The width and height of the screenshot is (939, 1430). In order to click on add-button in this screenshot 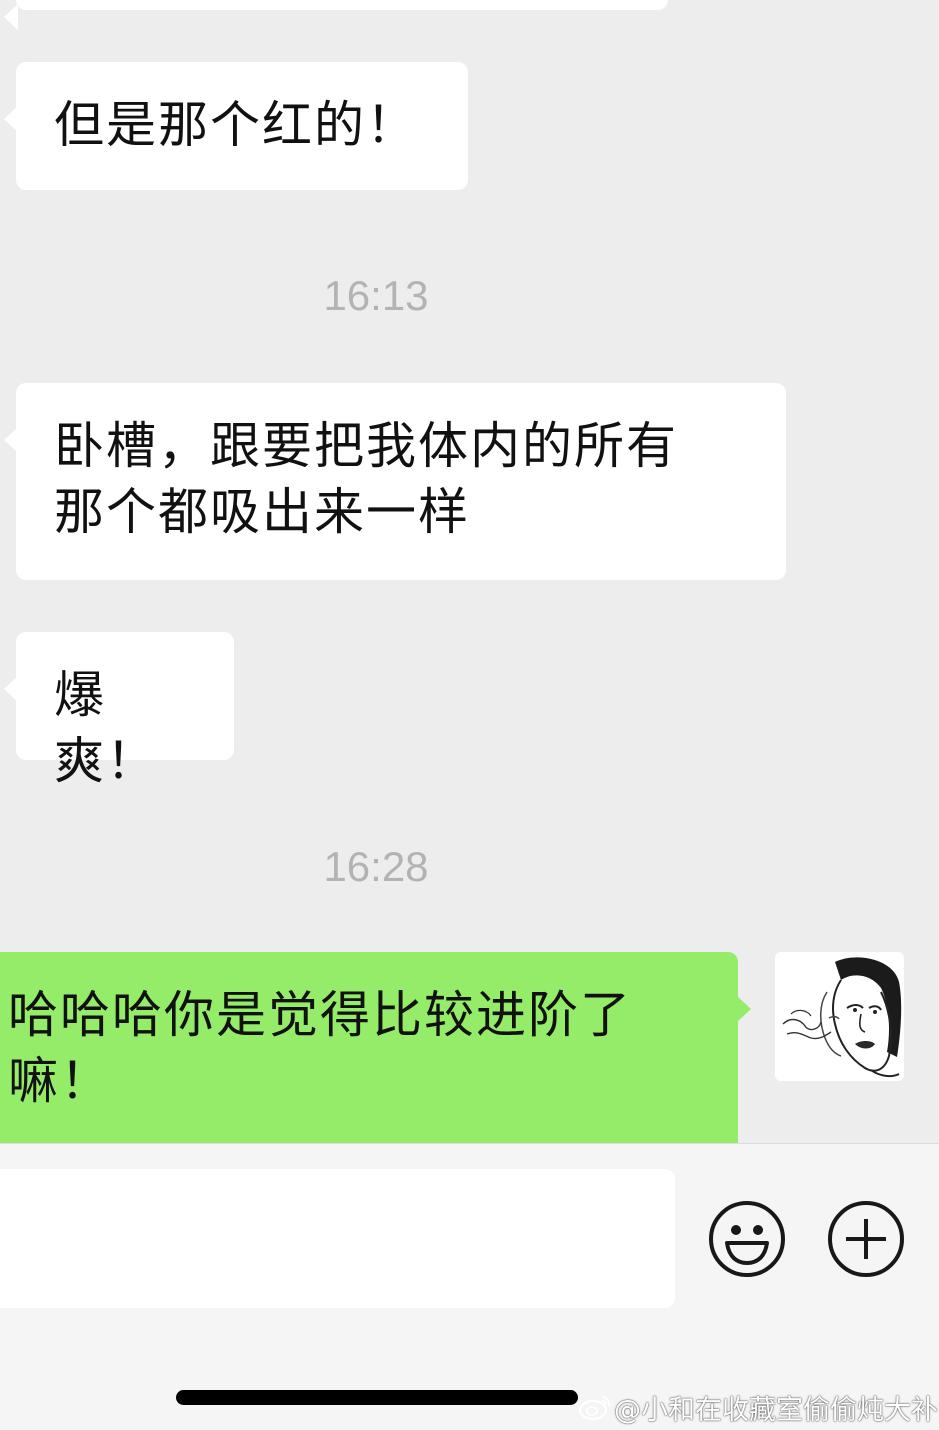, I will do `click(866, 1239)`.